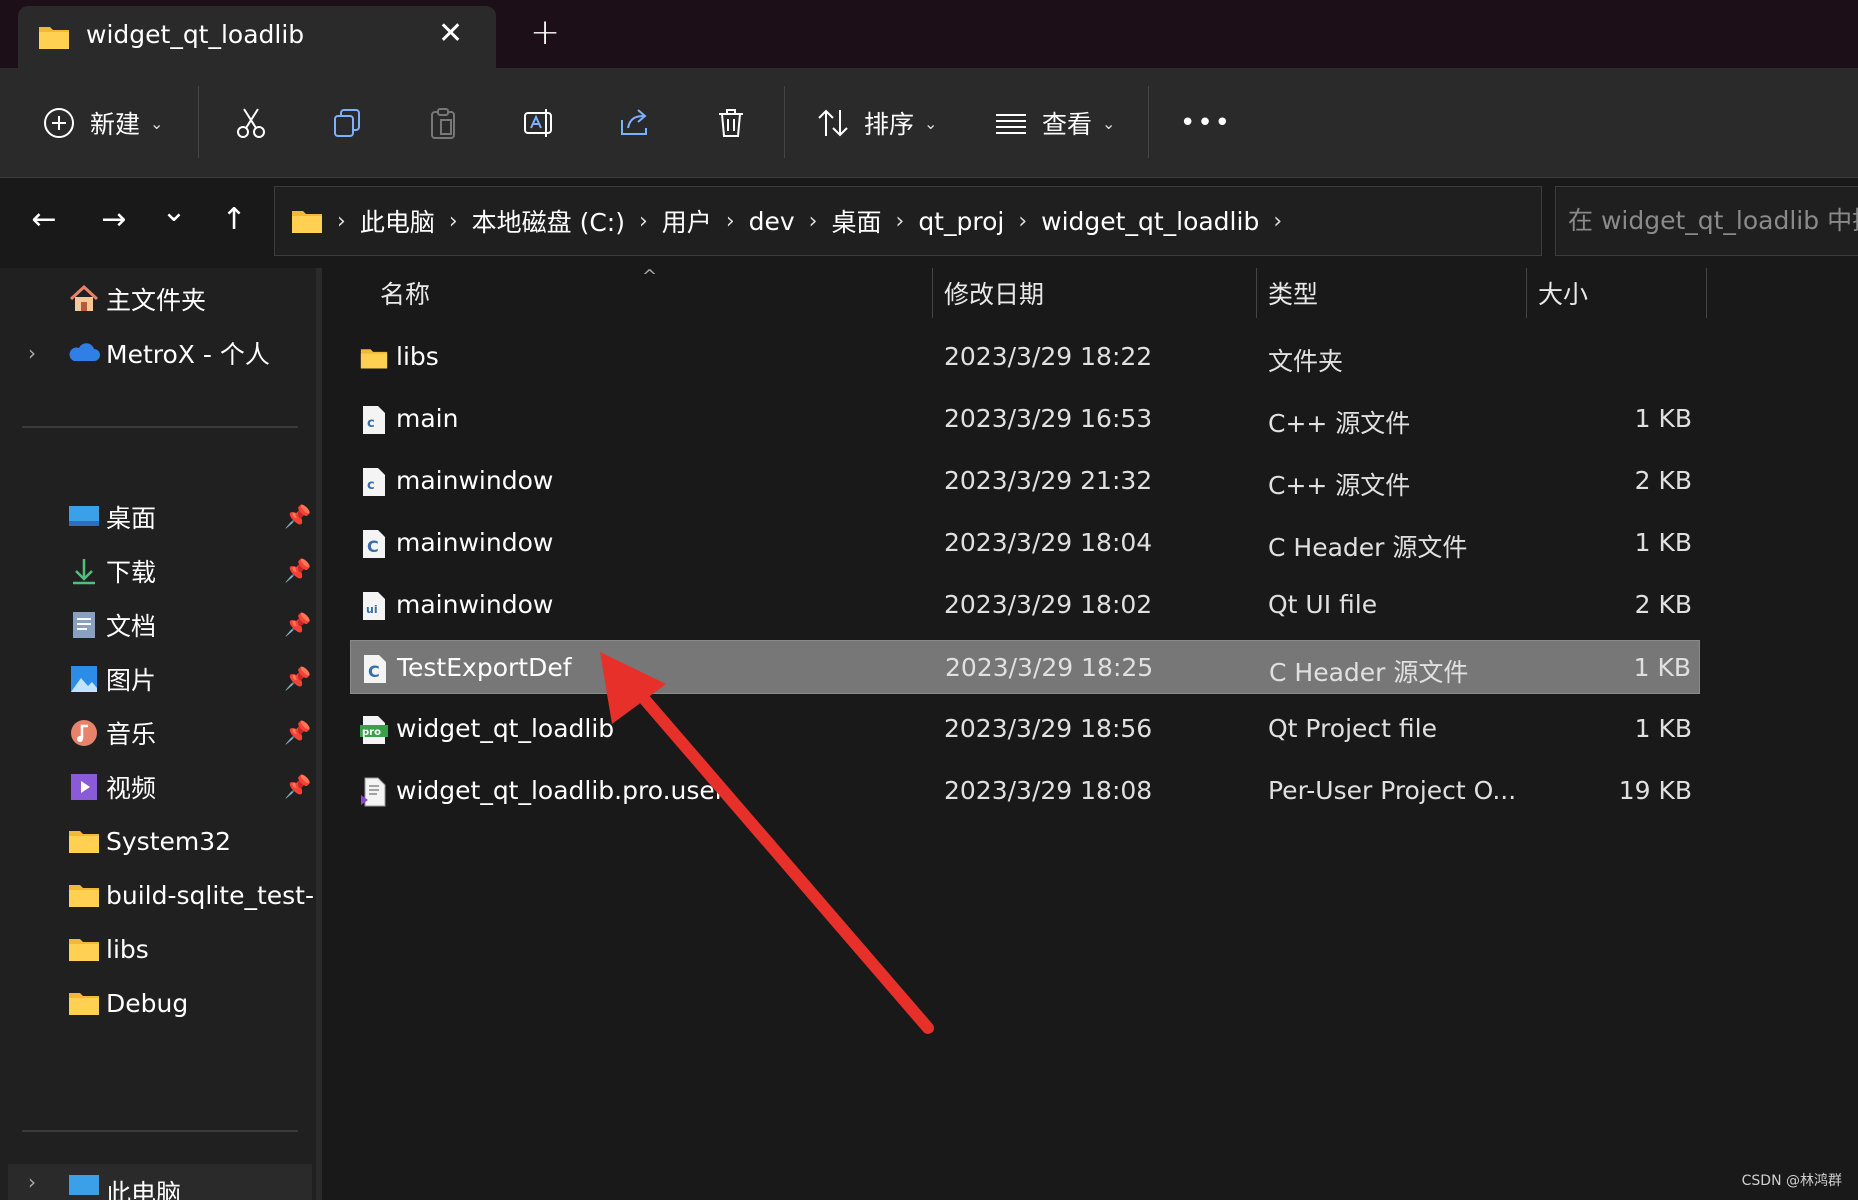 This screenshot has height=1200, width=1858. I want to click on close-tab-icon: ✕, so click(450, 33).